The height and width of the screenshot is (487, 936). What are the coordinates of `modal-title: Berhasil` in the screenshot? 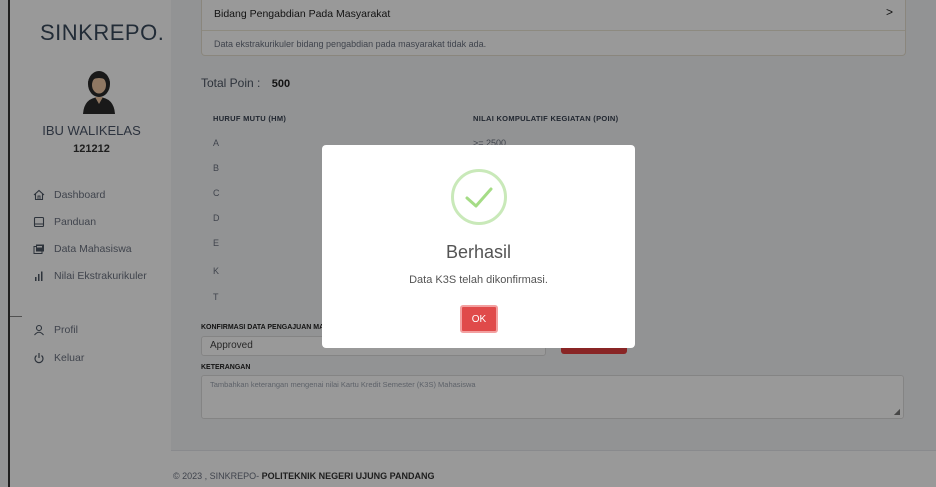 It's located at (478, 252).